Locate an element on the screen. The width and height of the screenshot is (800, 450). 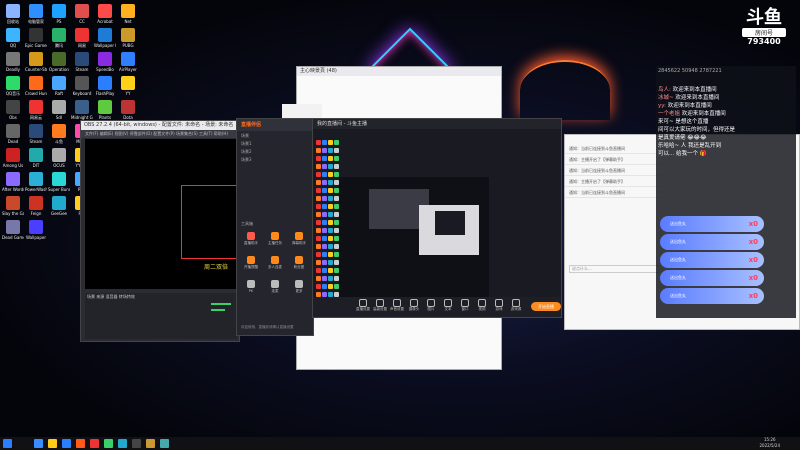
desktop-icon: Plants is located at coordinates (105, 110).